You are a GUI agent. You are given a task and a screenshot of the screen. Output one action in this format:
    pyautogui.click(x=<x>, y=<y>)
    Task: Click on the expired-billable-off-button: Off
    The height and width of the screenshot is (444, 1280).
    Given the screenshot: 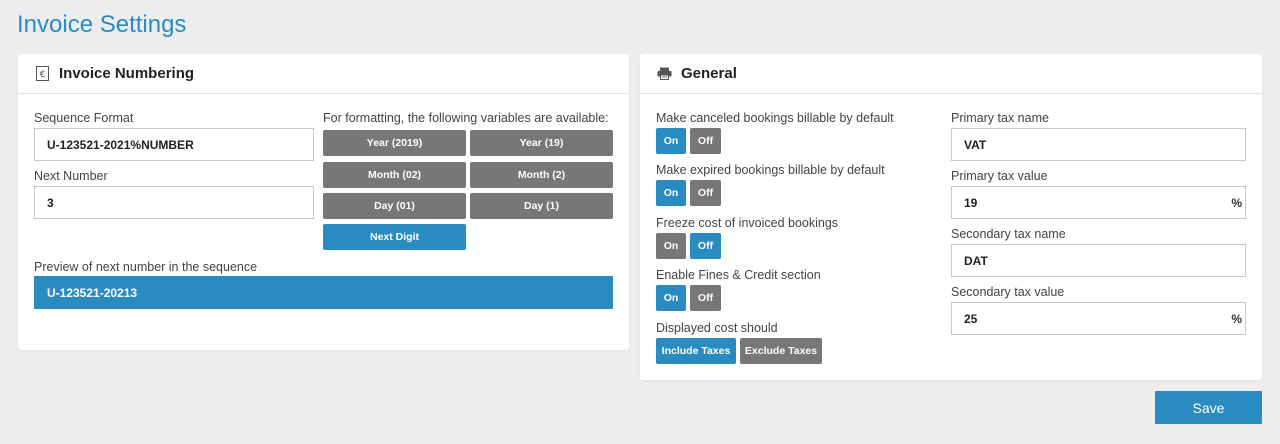 What is the action you would take?
    pyautogui.click(x=705, y=193)
    